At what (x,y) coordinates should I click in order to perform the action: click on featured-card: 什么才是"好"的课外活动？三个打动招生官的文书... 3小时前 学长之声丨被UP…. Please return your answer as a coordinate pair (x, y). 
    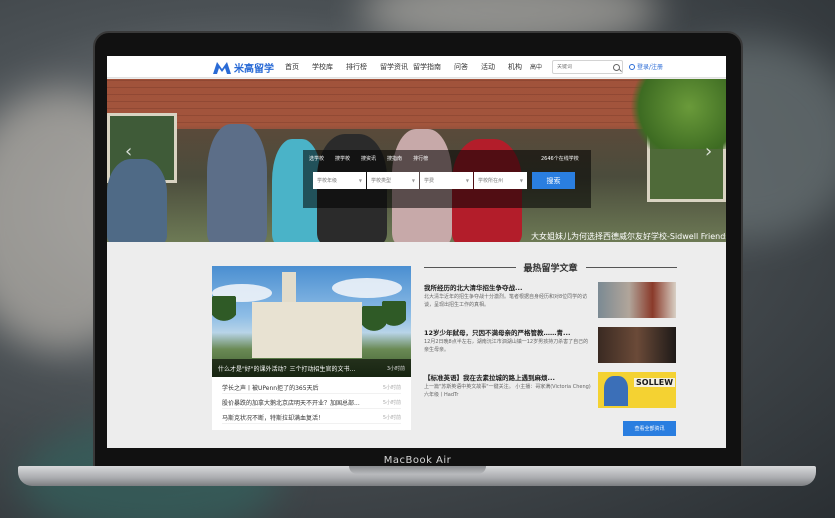
    Looking at the image, I should click on (311, 348).